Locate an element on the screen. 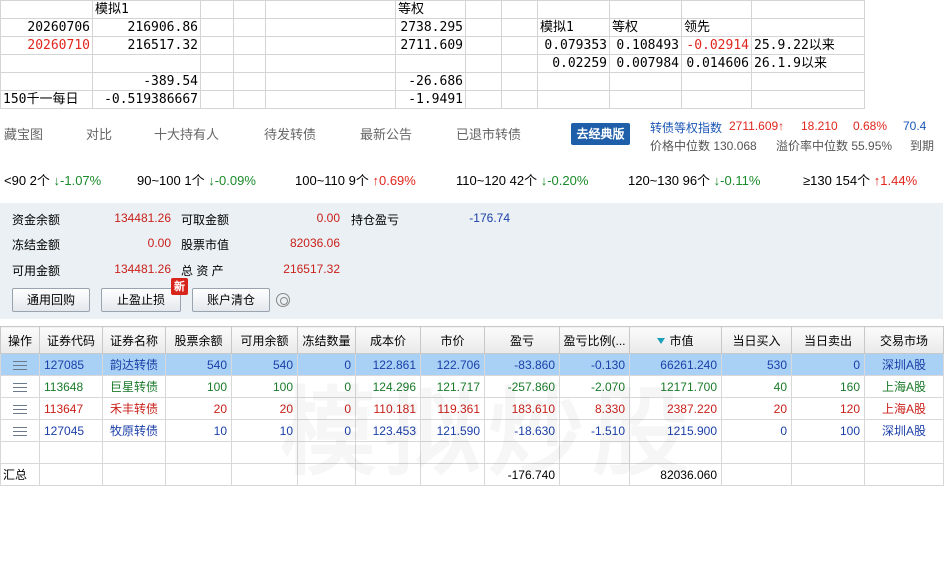 This screenshot has height=563, width=947. col-header-price: 市价 is located at coordinates (452, 340).